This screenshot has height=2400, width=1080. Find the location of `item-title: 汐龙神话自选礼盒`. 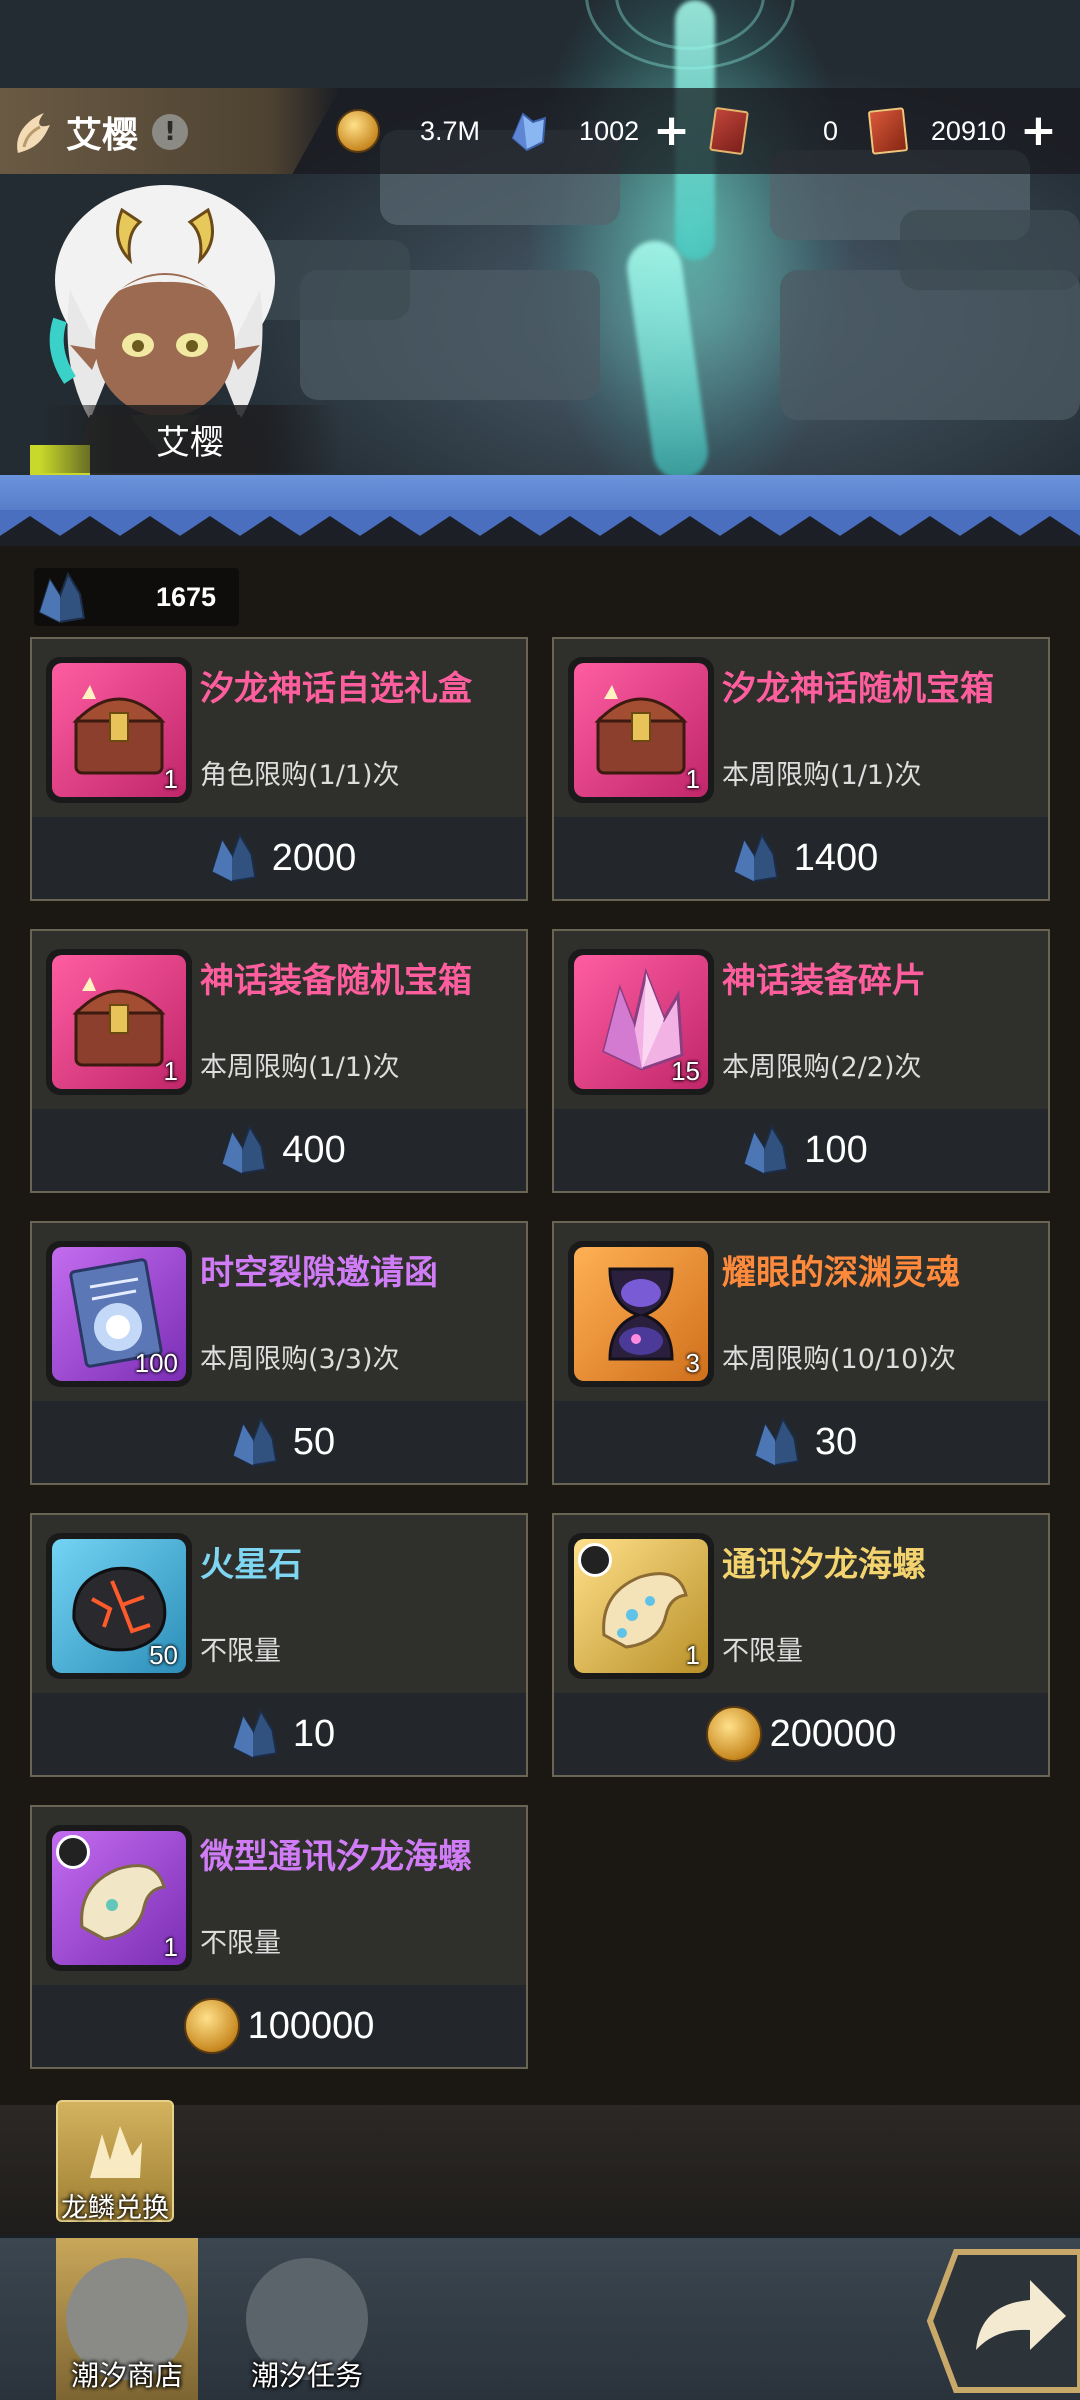

item-title: 汐龙神话自选礼盒 is located at coordinates (336, 689).